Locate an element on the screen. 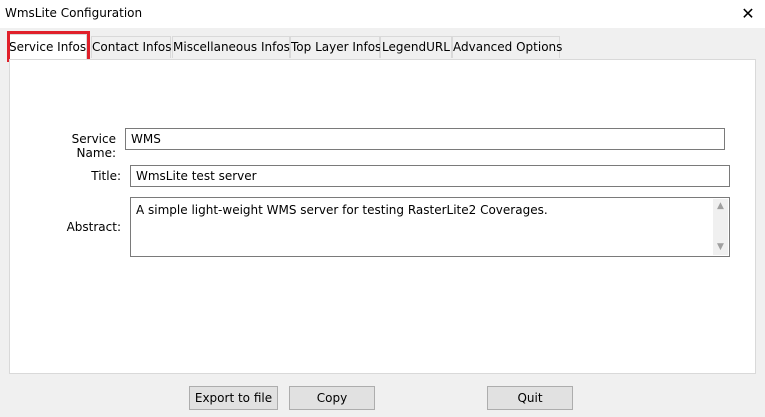 The height and width of the screenshot is (417, 765). tab-contact-infos: Contact Infos is located at coordinates (131, 47).